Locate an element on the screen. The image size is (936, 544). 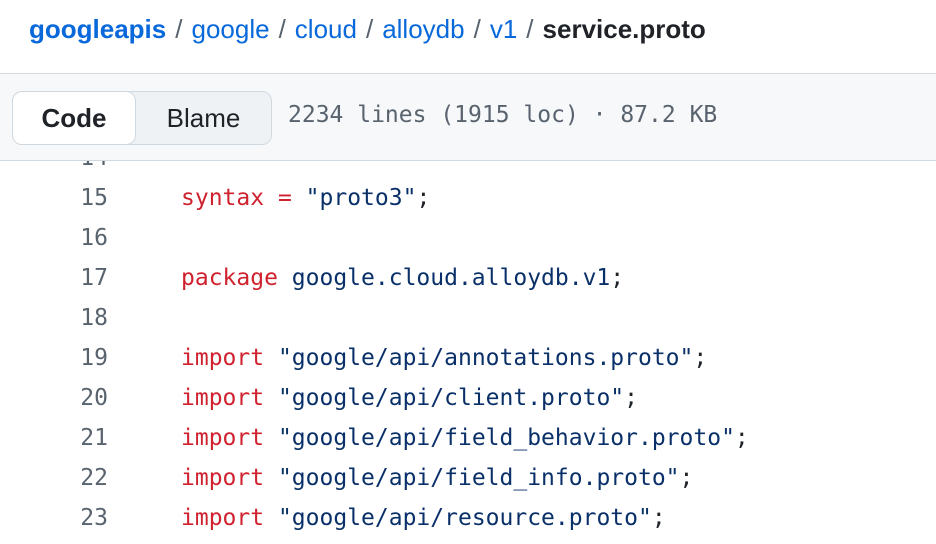
code-string: "google/api/annotations.proto" is located at coordinates (485, 358).